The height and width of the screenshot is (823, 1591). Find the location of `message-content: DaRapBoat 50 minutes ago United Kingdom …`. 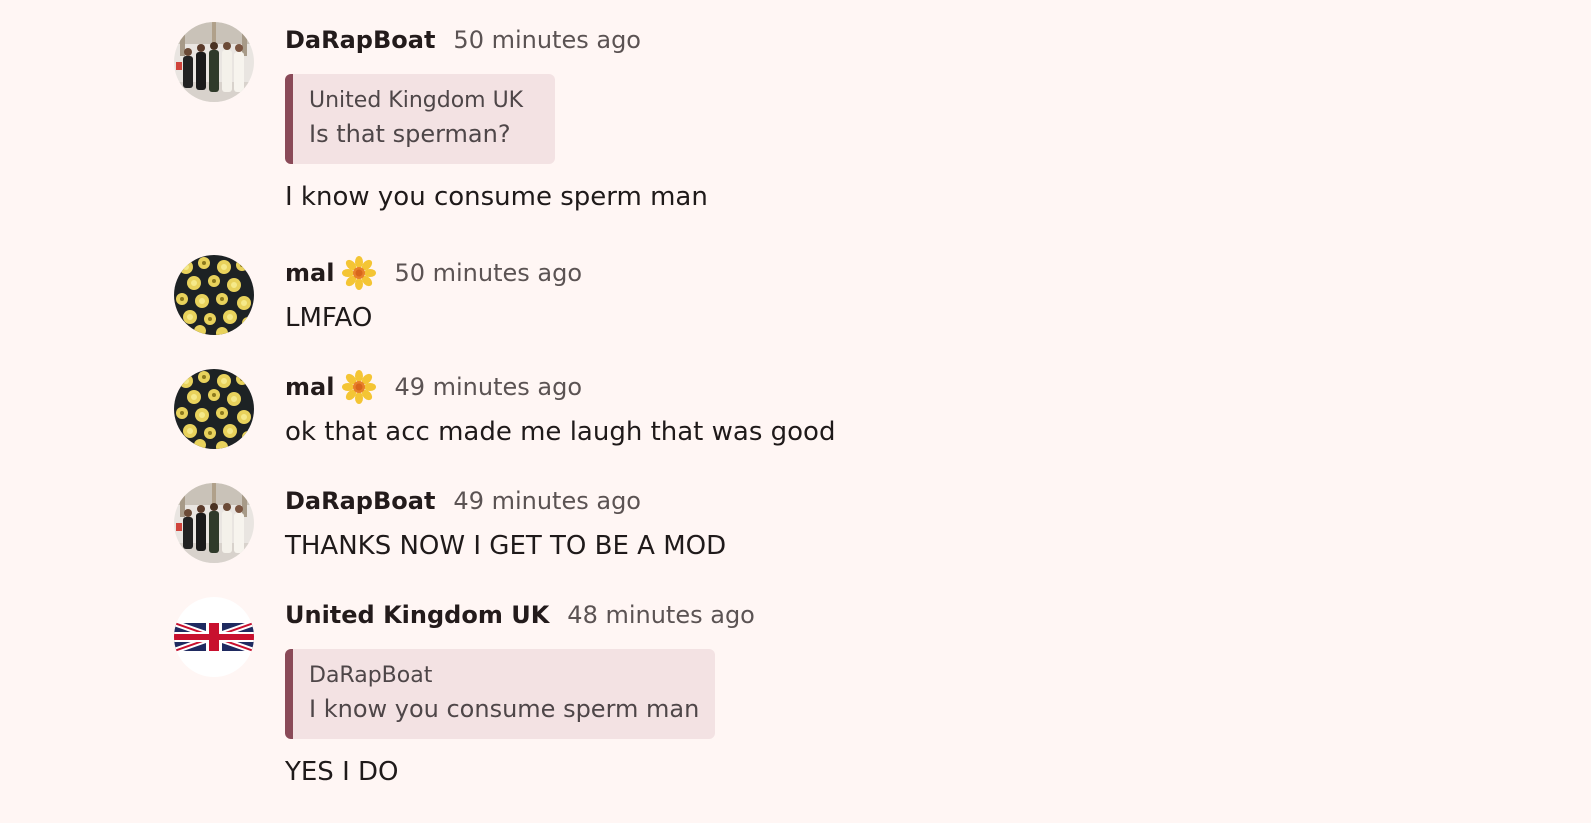

message-content: DaRapBoat 50 minutes ago United Kingdom … is located at coordinates (496, 118).